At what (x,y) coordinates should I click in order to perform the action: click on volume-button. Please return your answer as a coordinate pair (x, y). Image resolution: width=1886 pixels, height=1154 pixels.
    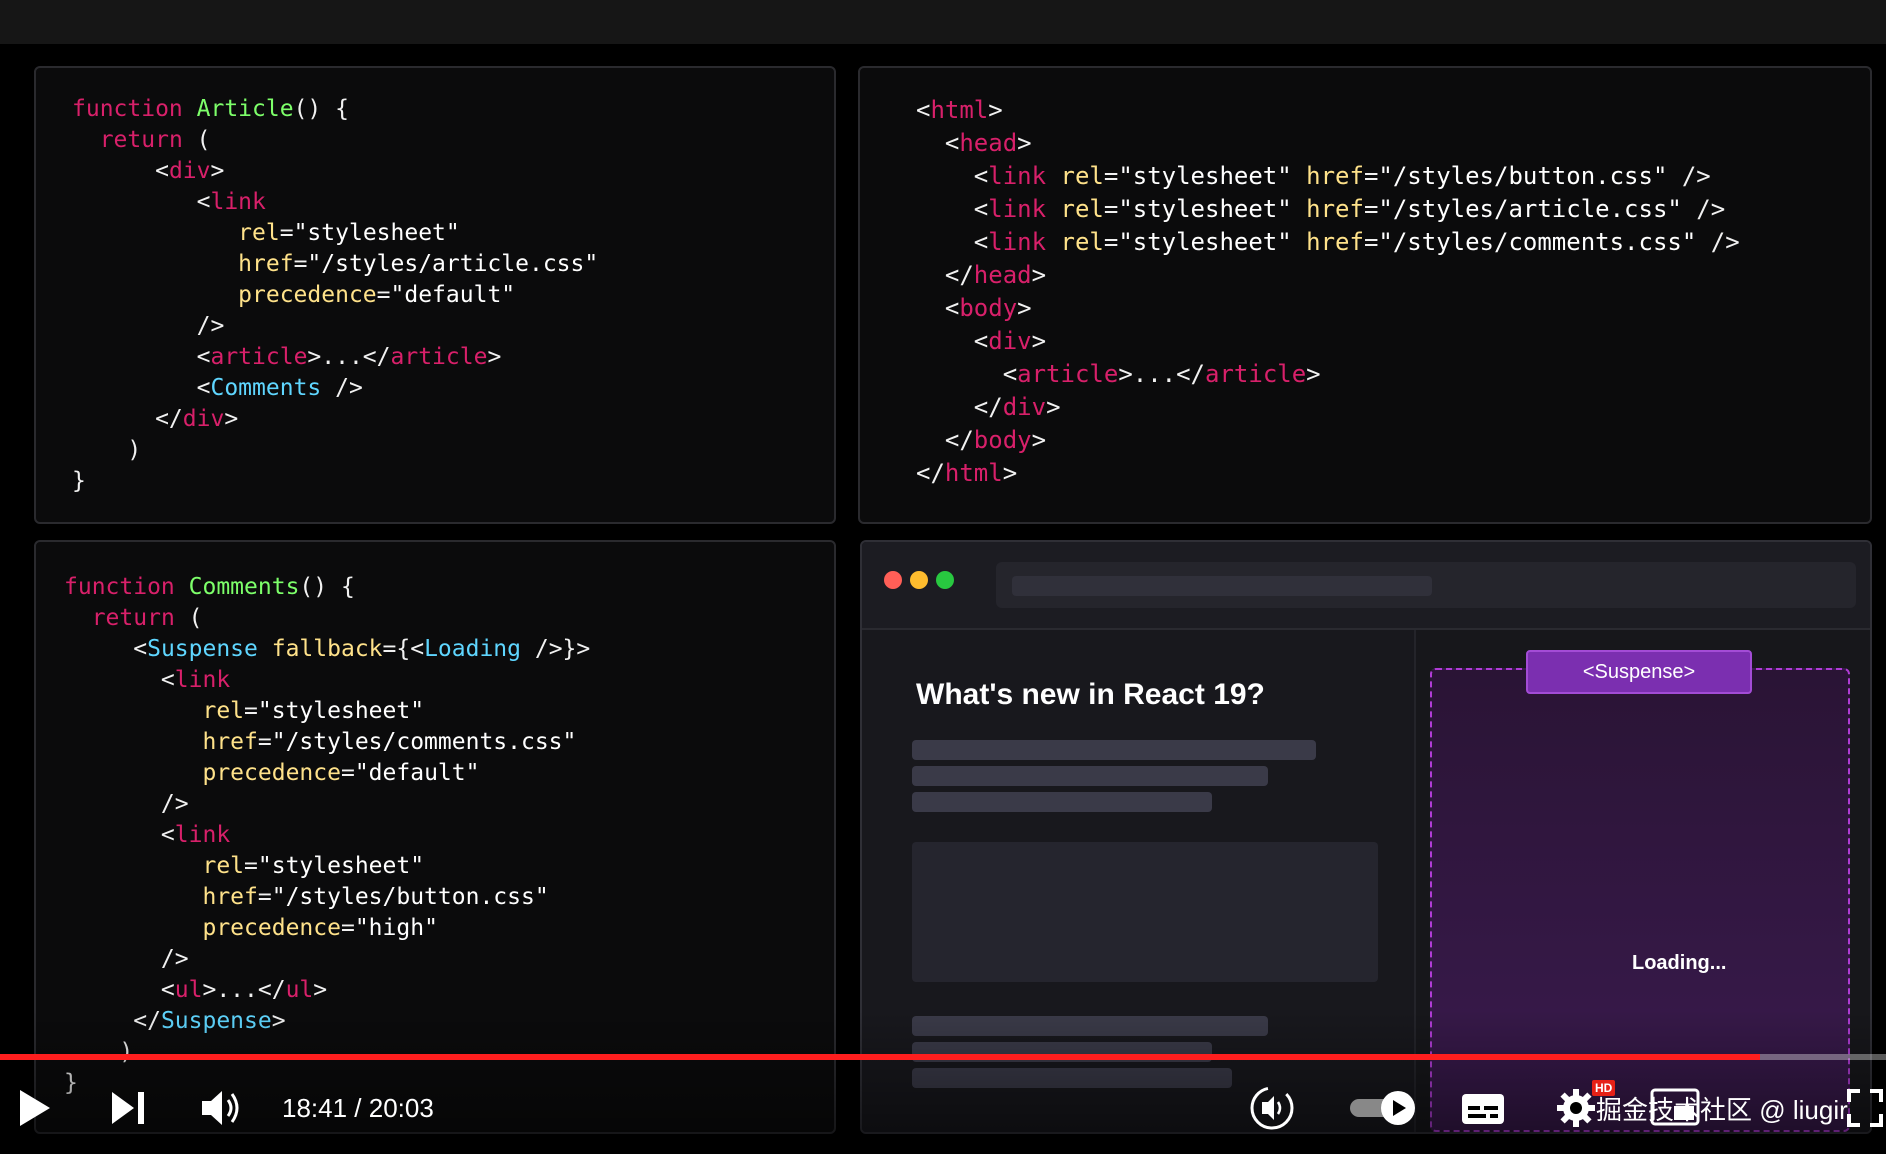
    Looking at the image, I should click on (222, 1110).